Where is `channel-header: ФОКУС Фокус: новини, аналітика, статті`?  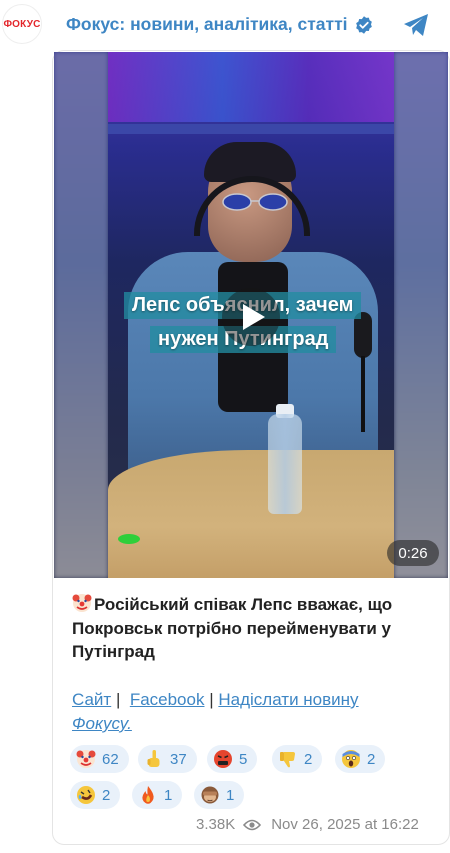 channel-header: ФОКУС Фокус: новини, аналітика, статті is located at coordinates (225, 26).